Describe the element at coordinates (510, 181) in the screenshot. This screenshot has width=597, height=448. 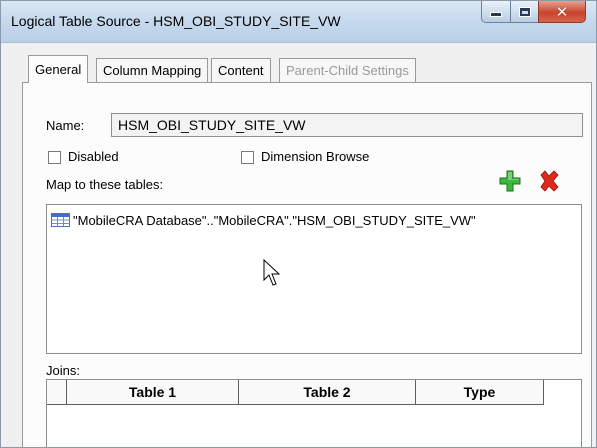
I see `add-icon` at that location.